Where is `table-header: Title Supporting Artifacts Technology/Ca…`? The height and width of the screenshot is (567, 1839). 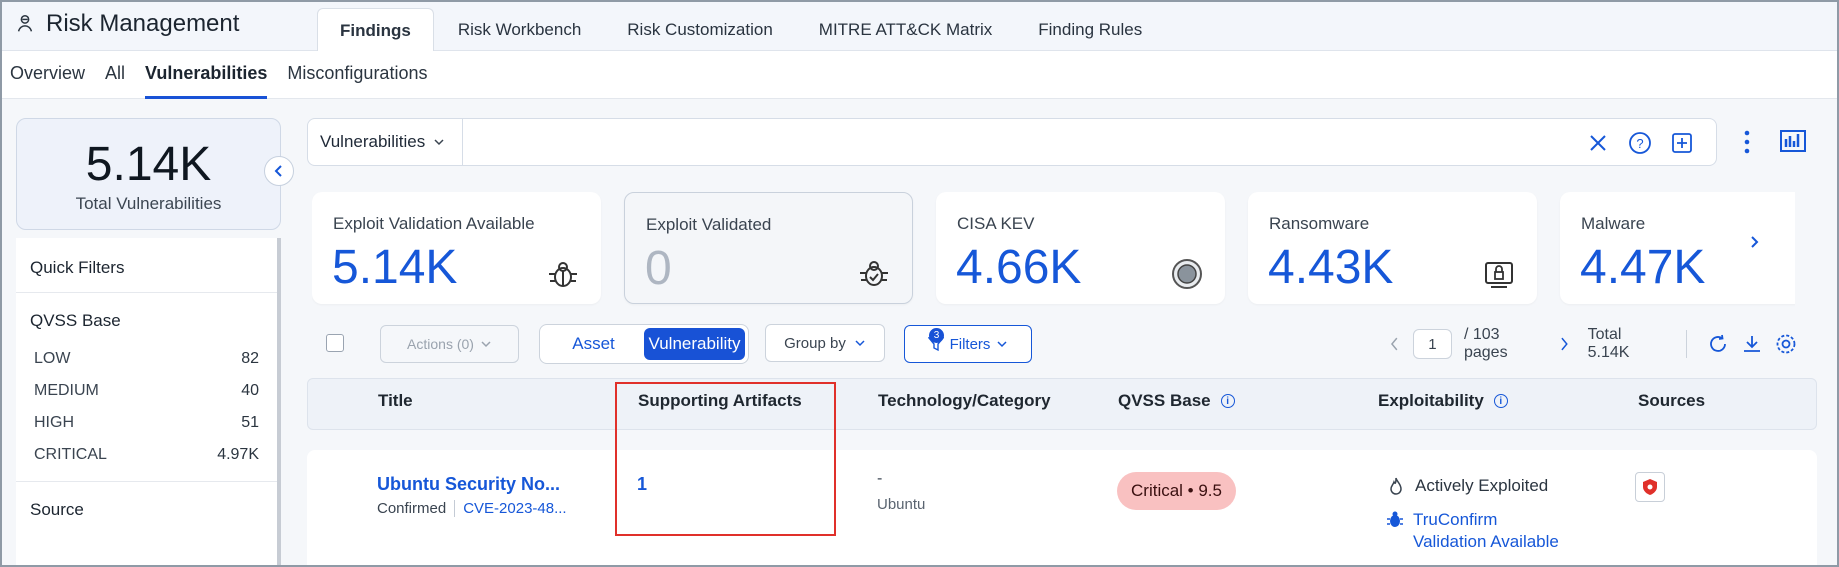 table-header: Title Supporting Artifacts Technology/Ca… is located at coordinates (1062, 404).